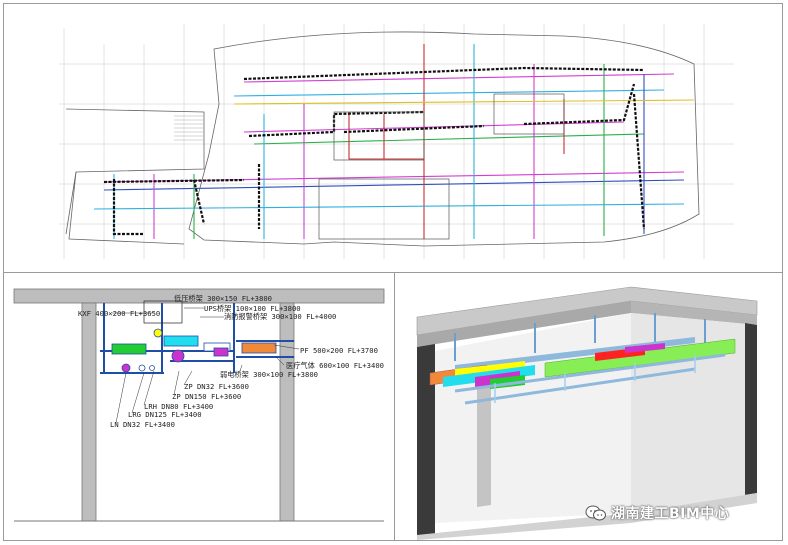  I want to click on label-ln-dn32: LN DN32 FL+3400, so click(142, 424).